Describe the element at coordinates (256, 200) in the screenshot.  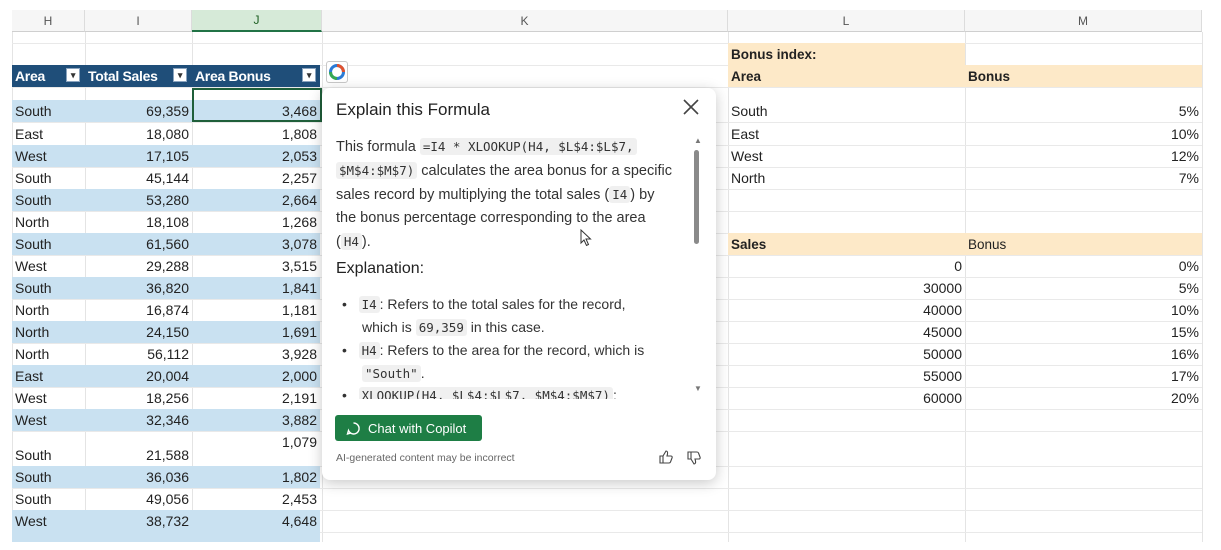
I see `cell-area-bonus: 2,664` at that location.